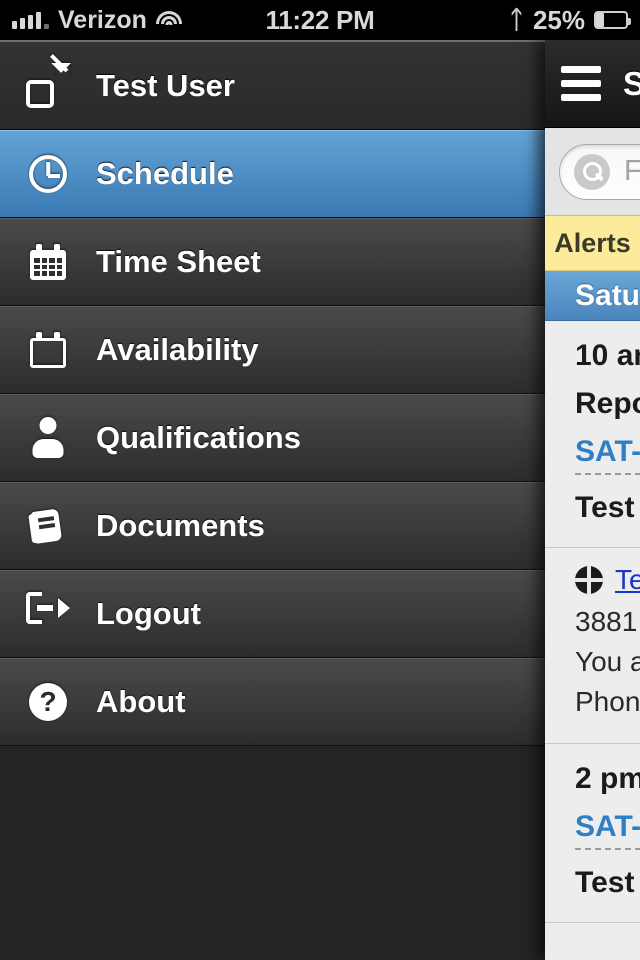 The image size is (640, 960). Describe the element at coordinates (48, 85) in the screenshot. I see `external-link-icon` at that location.